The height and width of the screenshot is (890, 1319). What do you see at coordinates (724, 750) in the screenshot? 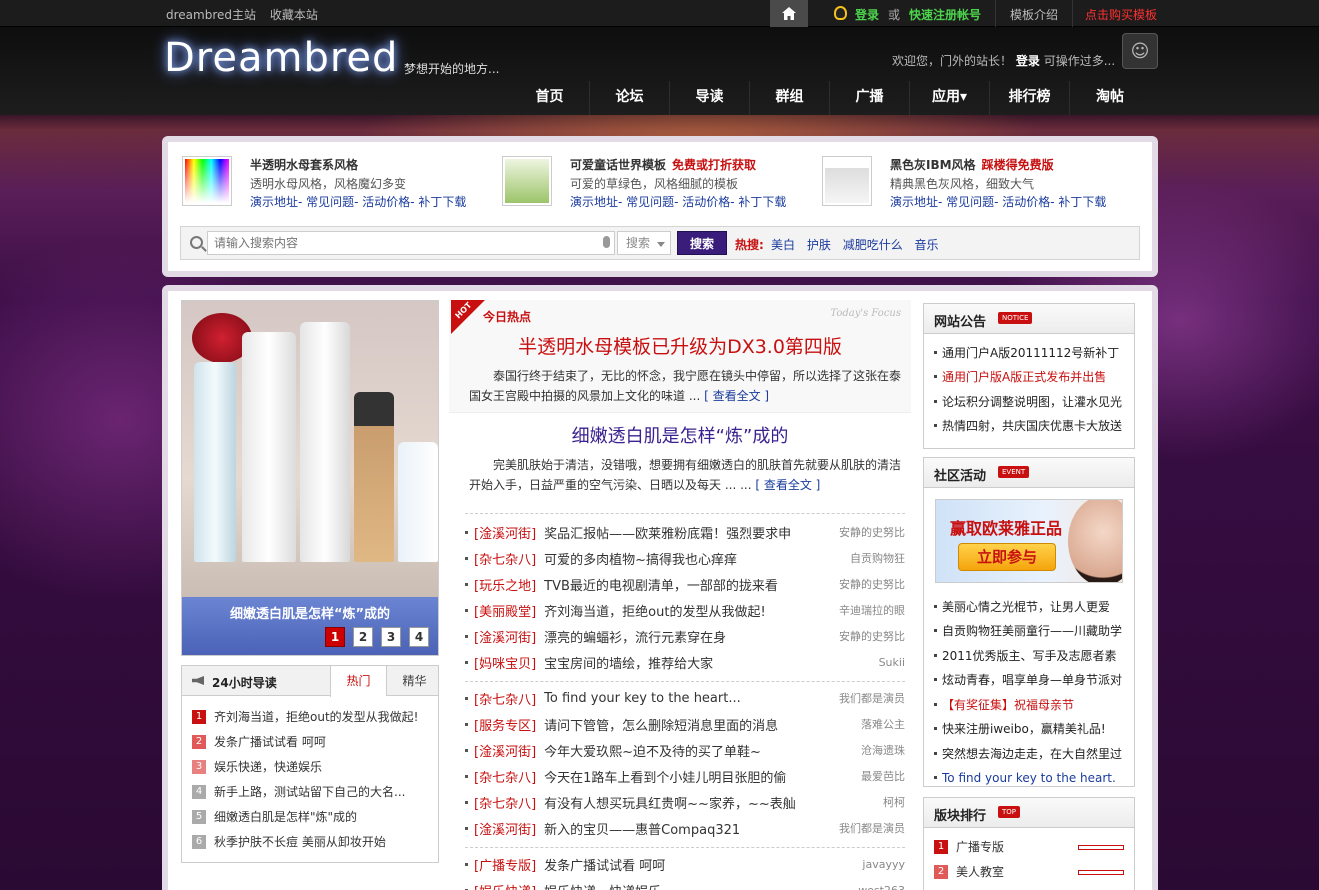
I see `thread-title: 今年大爱玖熙~迫不及待的买了单鞋~` at bounding box center [724, 750].